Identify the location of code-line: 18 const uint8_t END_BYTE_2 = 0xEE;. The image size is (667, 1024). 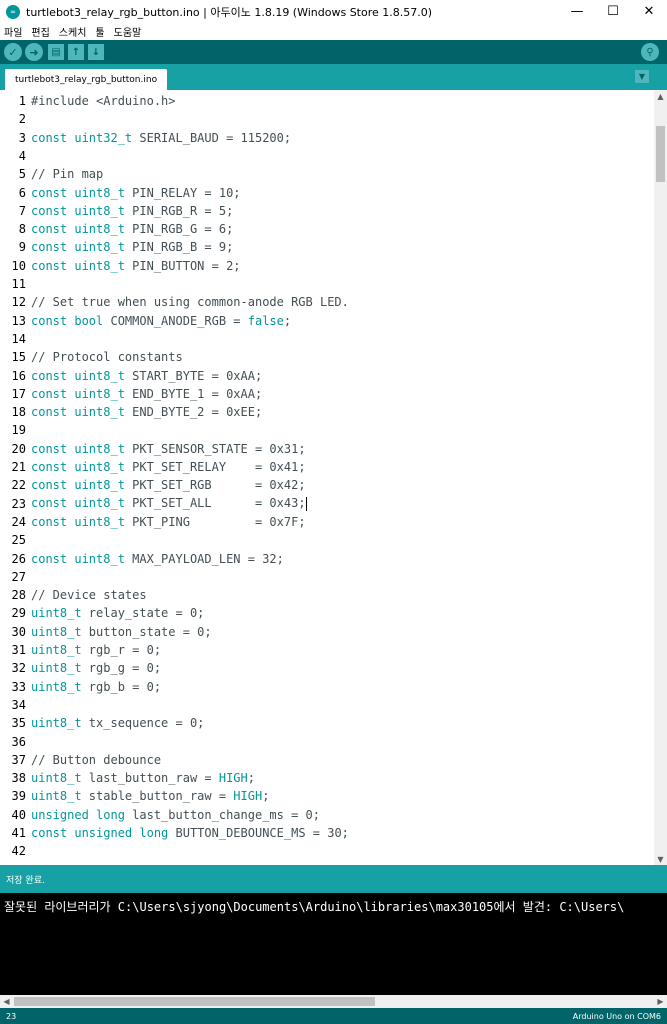
(327, 412).